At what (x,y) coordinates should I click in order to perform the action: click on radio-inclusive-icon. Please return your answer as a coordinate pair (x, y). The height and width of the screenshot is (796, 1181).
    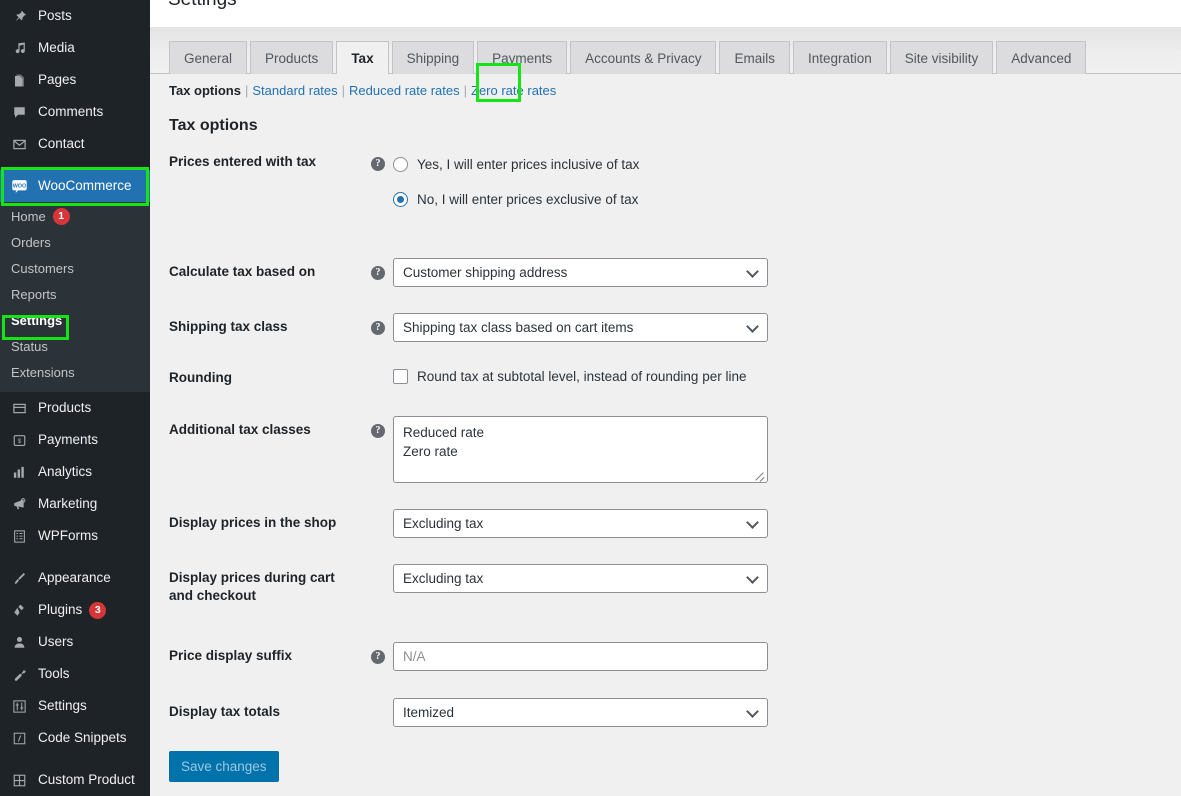
    Looking at the image, I should click on (400, 164).